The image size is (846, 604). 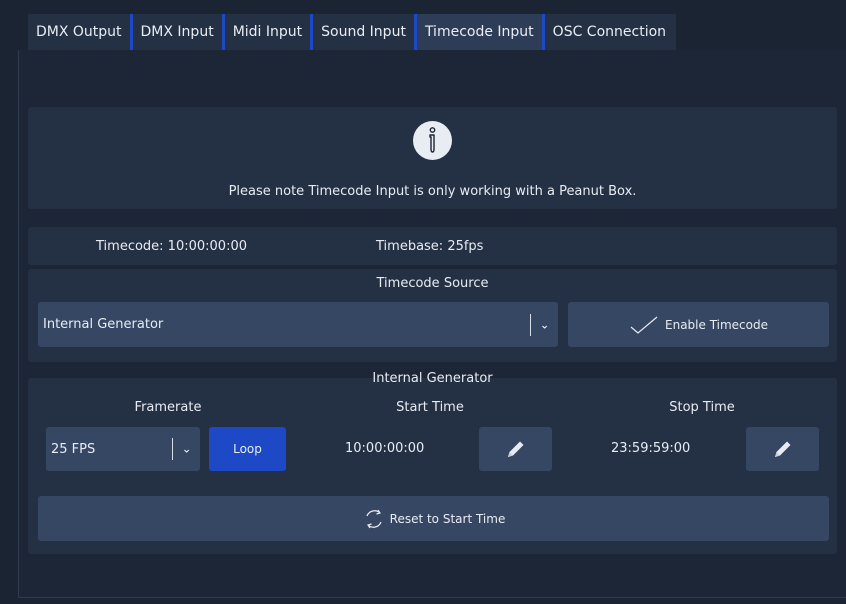 What do you see at coordinates (298, 324) in the screenshot?
I see `timecode-source-select: Internal Generator ⌄` at bounding box center [298, 324].